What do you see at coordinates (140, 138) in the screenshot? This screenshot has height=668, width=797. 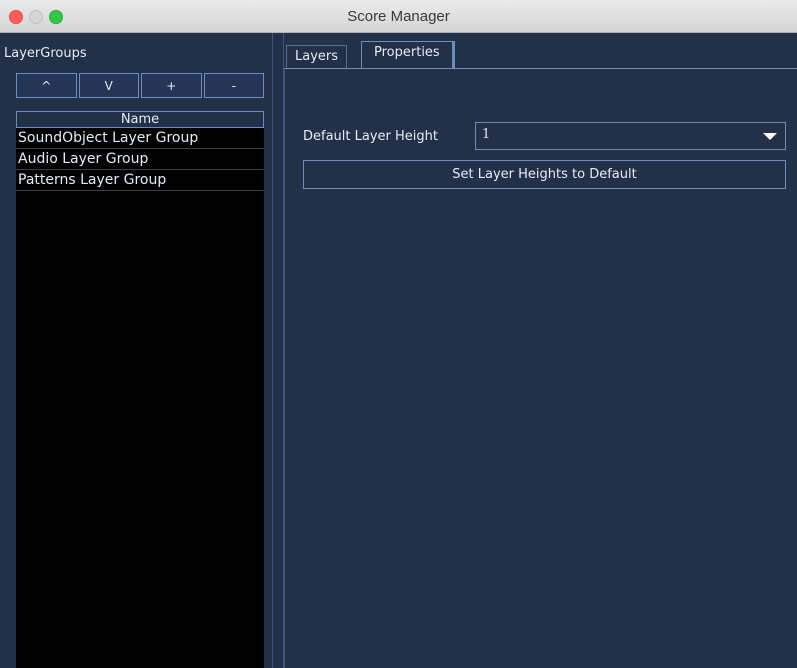 I see `table-row: SoundObject Layer Group` at bounding box center [140, 138].